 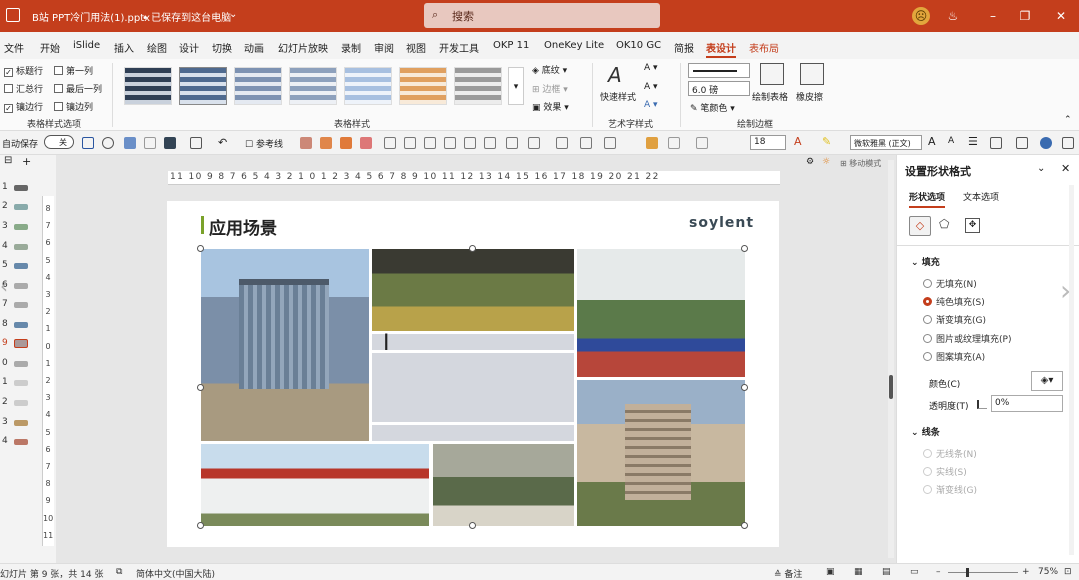 I want to click on quick-styles-icon: A, so click(x=615, y=75).